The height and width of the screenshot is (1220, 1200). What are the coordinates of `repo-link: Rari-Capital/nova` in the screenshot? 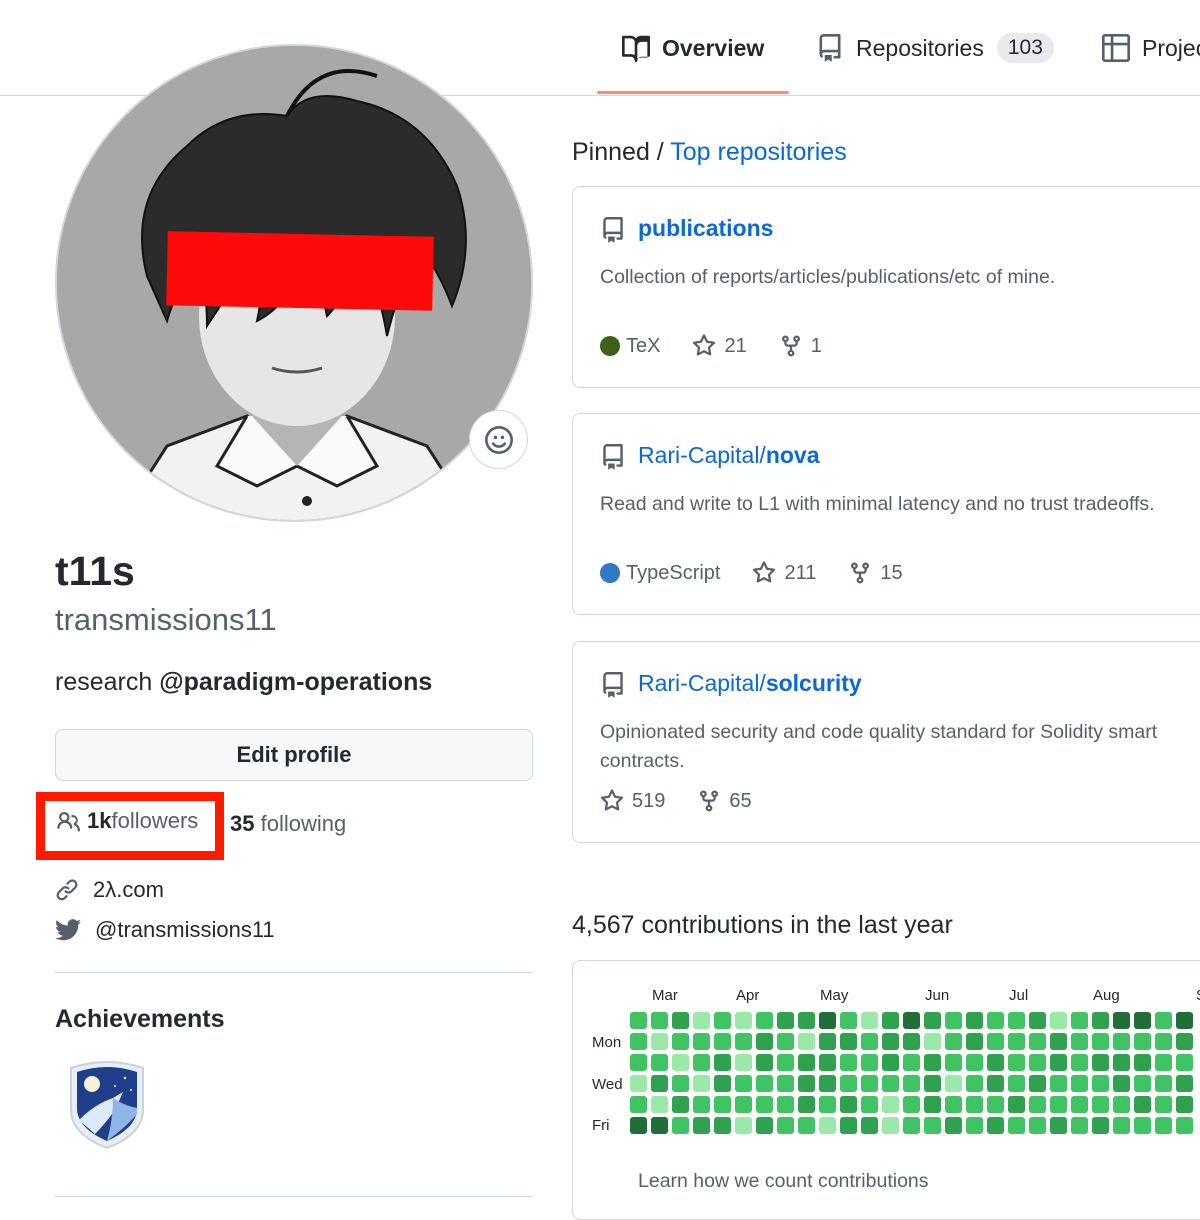 It's located at (729, 455).